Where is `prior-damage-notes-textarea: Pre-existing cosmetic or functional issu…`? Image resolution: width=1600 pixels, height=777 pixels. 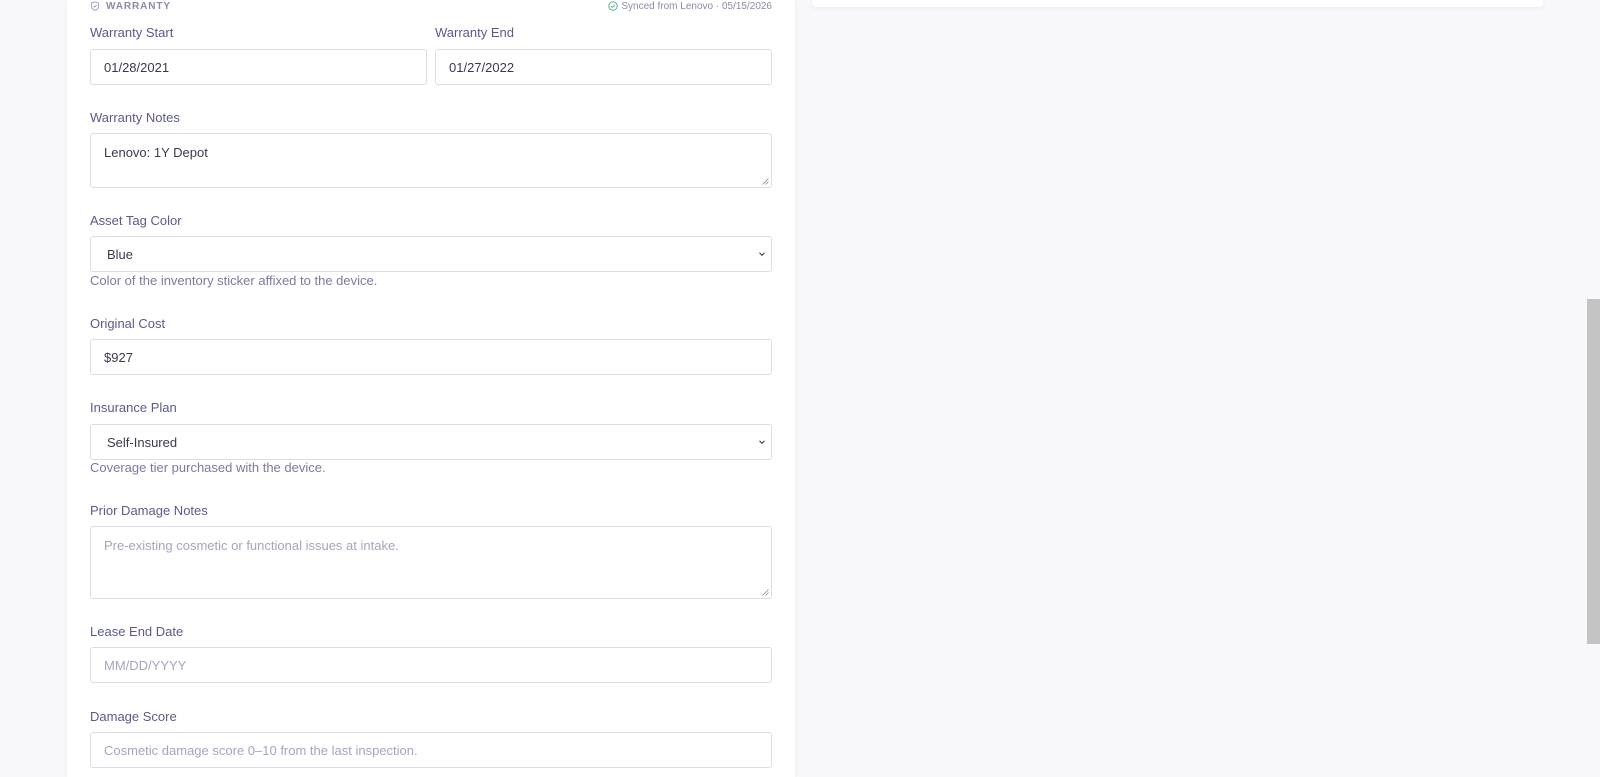
prior-damage-notes-textarea: Pre-existing cosmetic or functional issu… is located at coordinates (431, 562).